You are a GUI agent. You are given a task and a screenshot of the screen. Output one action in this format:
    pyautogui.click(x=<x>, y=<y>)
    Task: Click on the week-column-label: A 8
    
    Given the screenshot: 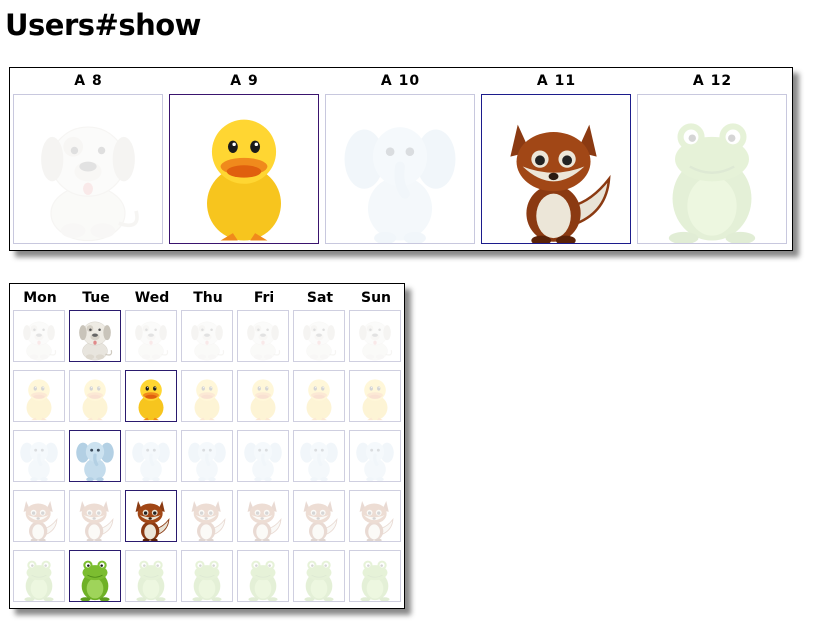 What is the action you would take?
    pyautogui.click(x=88, y=81)
    